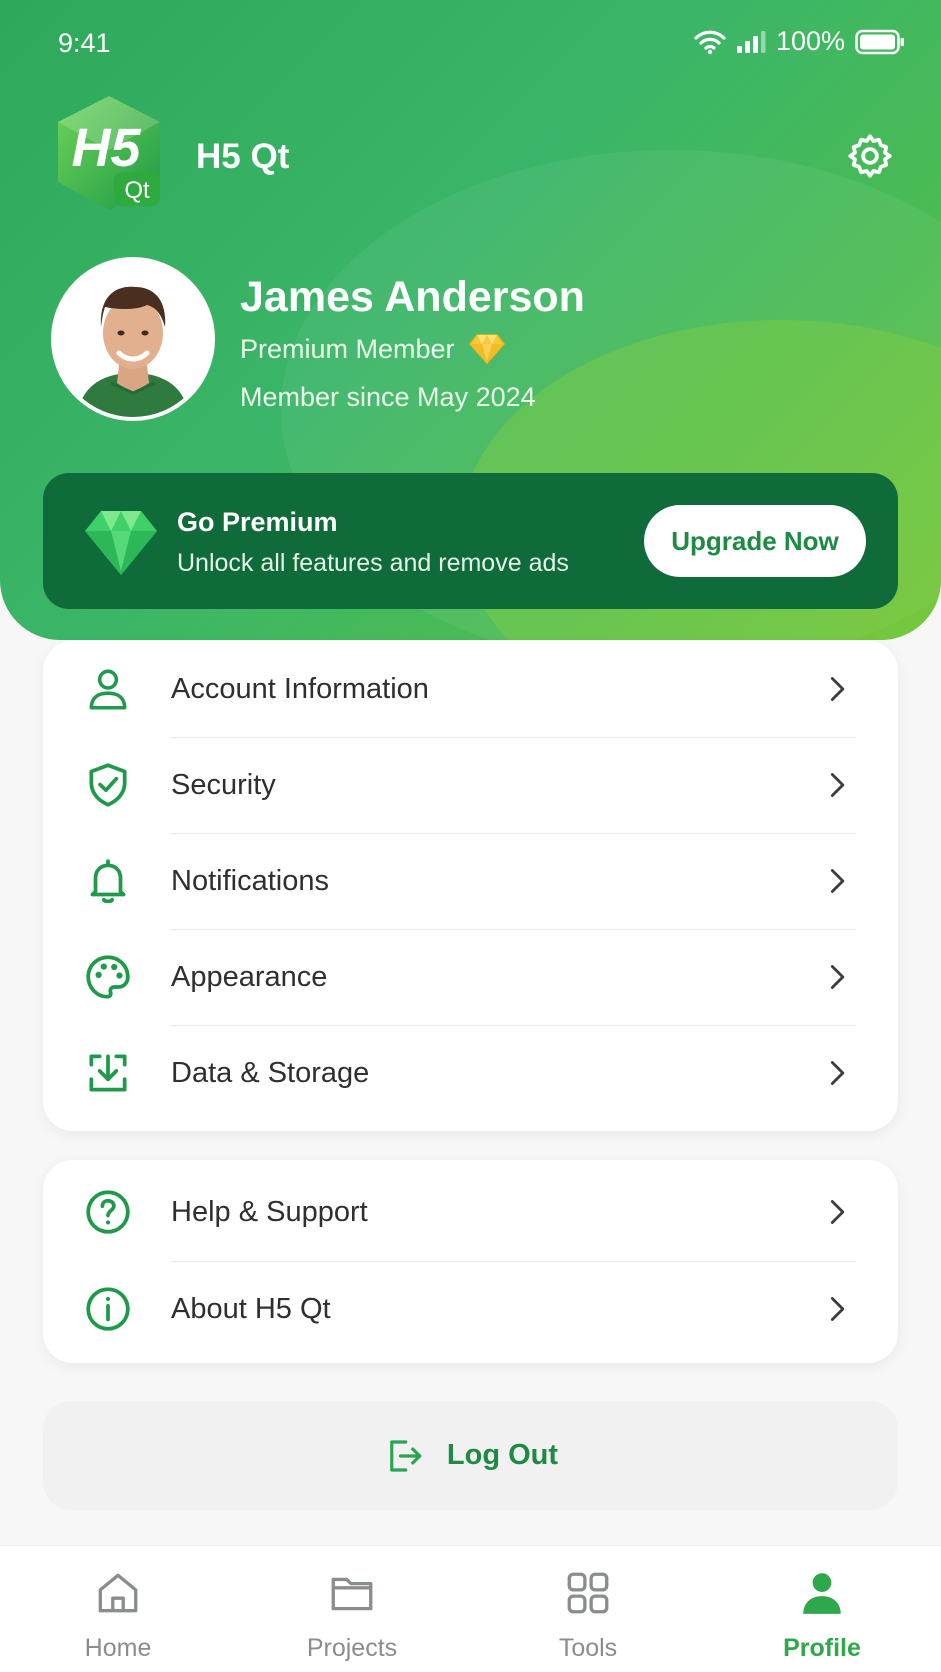 Image resolution: width=941 pixels, height=1672 pixels. I want to click on menu-item-account-information: Account Information, so click(470, 689).